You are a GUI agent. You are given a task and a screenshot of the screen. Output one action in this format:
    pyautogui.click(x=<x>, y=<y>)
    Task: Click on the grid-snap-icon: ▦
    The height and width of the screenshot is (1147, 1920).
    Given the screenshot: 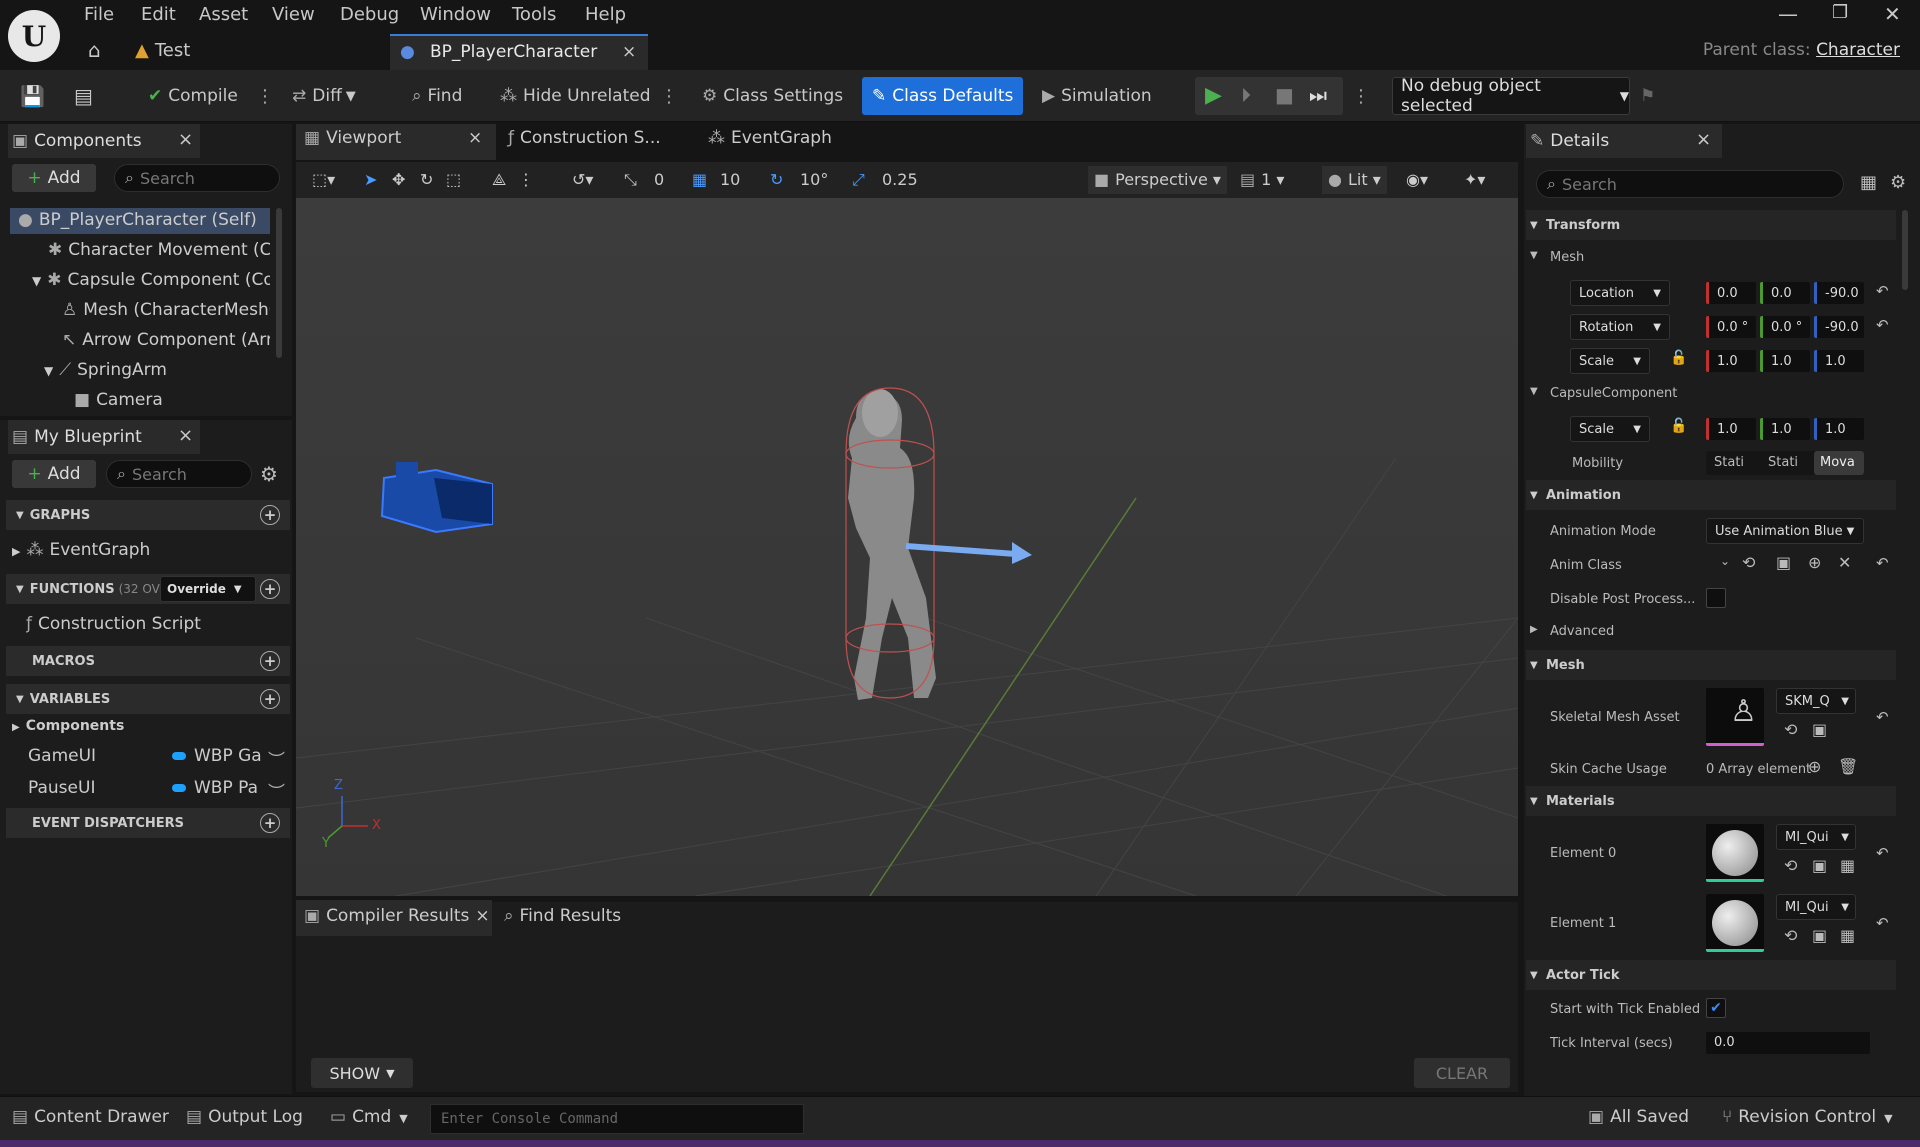 What is the action you would take?
    pyautogui.click(x=699, y=179)
    